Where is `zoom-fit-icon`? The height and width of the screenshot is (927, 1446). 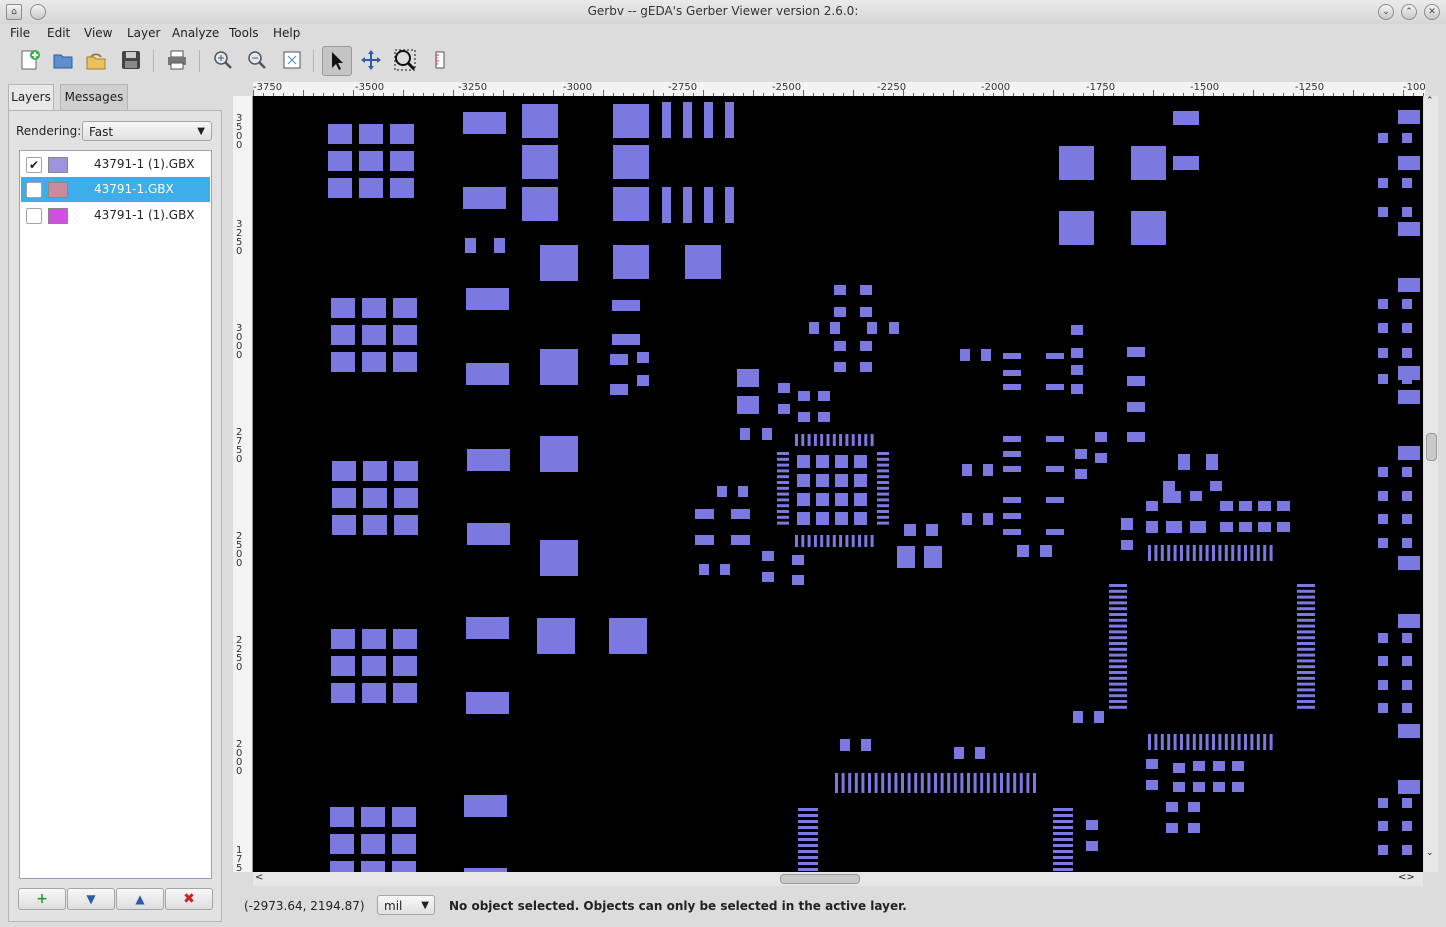 zoom-fit-icon is located at coordinates (292, 60).